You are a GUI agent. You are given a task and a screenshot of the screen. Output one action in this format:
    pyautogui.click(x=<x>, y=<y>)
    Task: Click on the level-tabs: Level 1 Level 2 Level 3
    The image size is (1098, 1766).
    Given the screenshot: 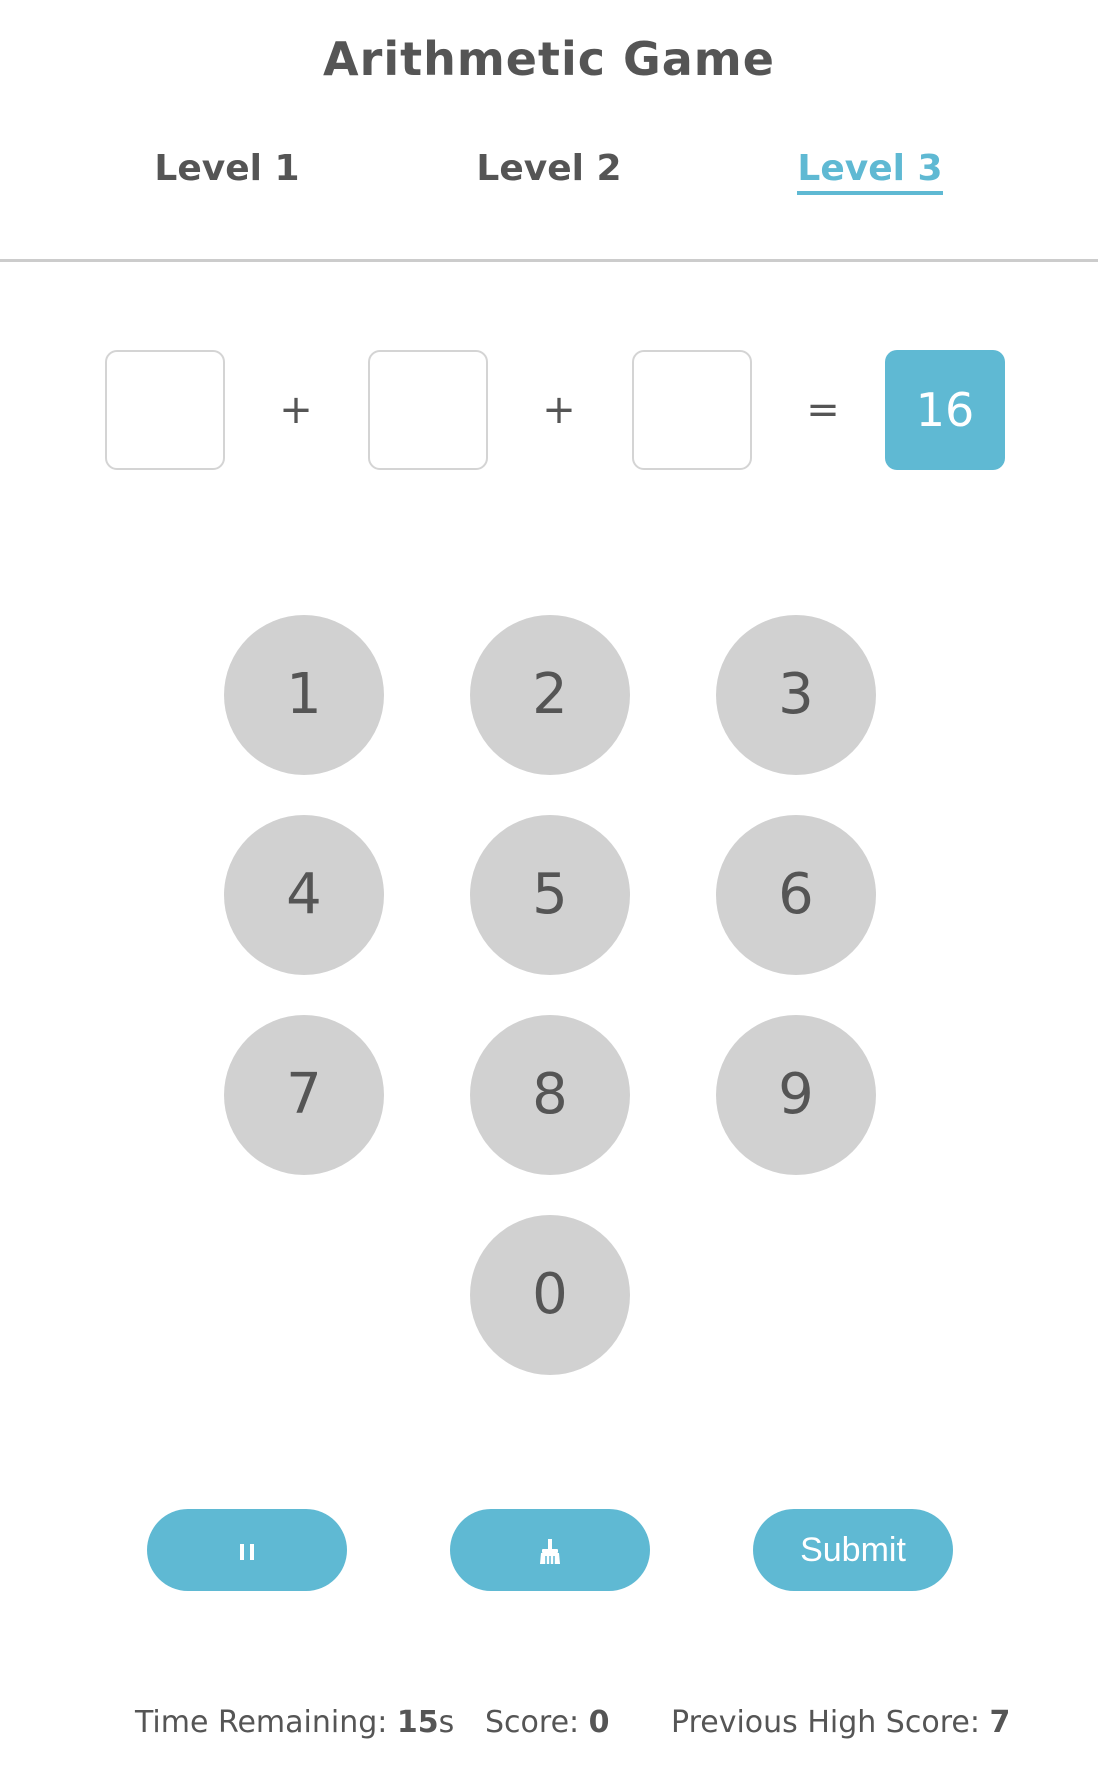 What is the action you would take?
    pyautogui.click(x=549, y=178)
    